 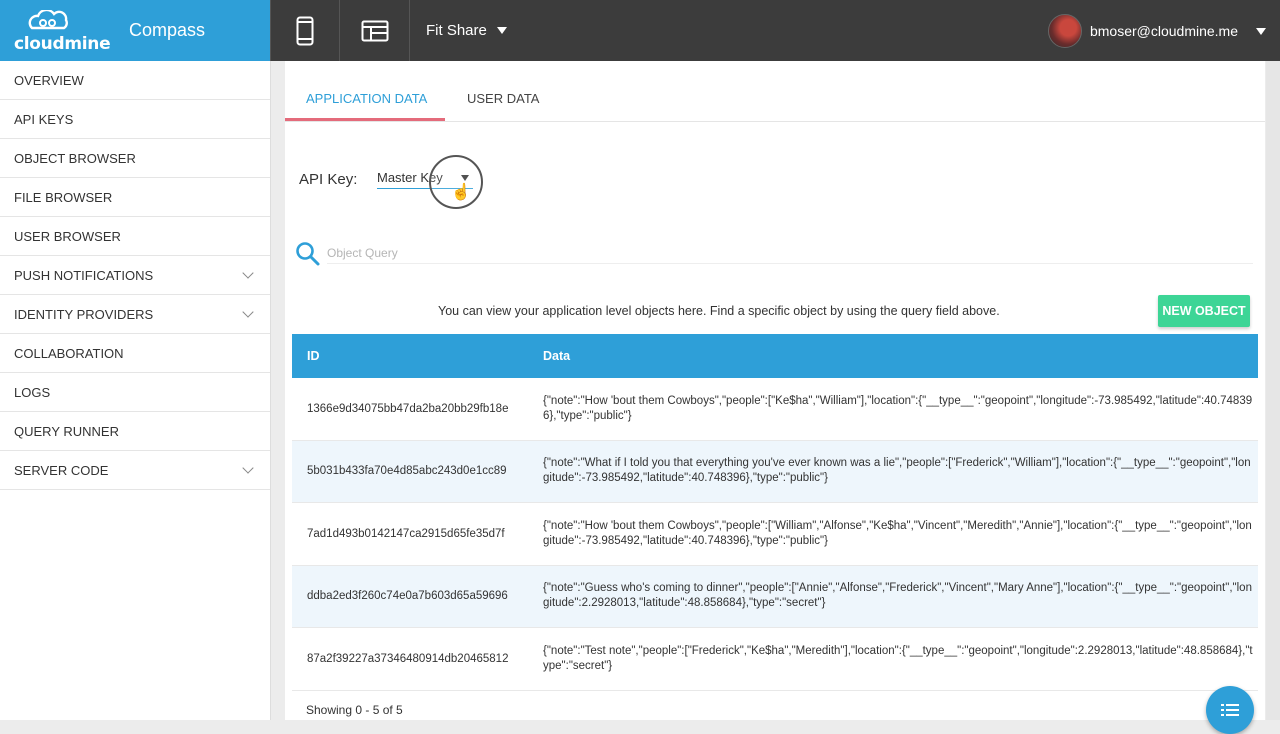 I want to click on sidebar-item-server-code: SERVER CODE, so click(x=135, y=470).